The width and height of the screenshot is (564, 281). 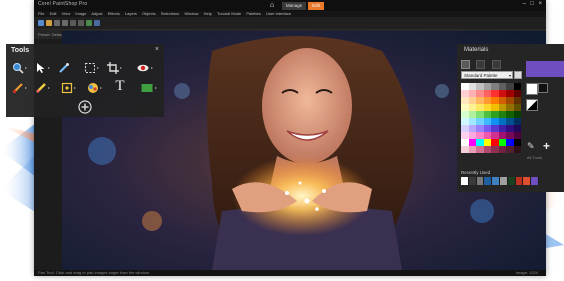 What do you see at coordinates (41, 68) in the screenshot?
I see `pick-tool-icon` at bounding box center [41, 68].